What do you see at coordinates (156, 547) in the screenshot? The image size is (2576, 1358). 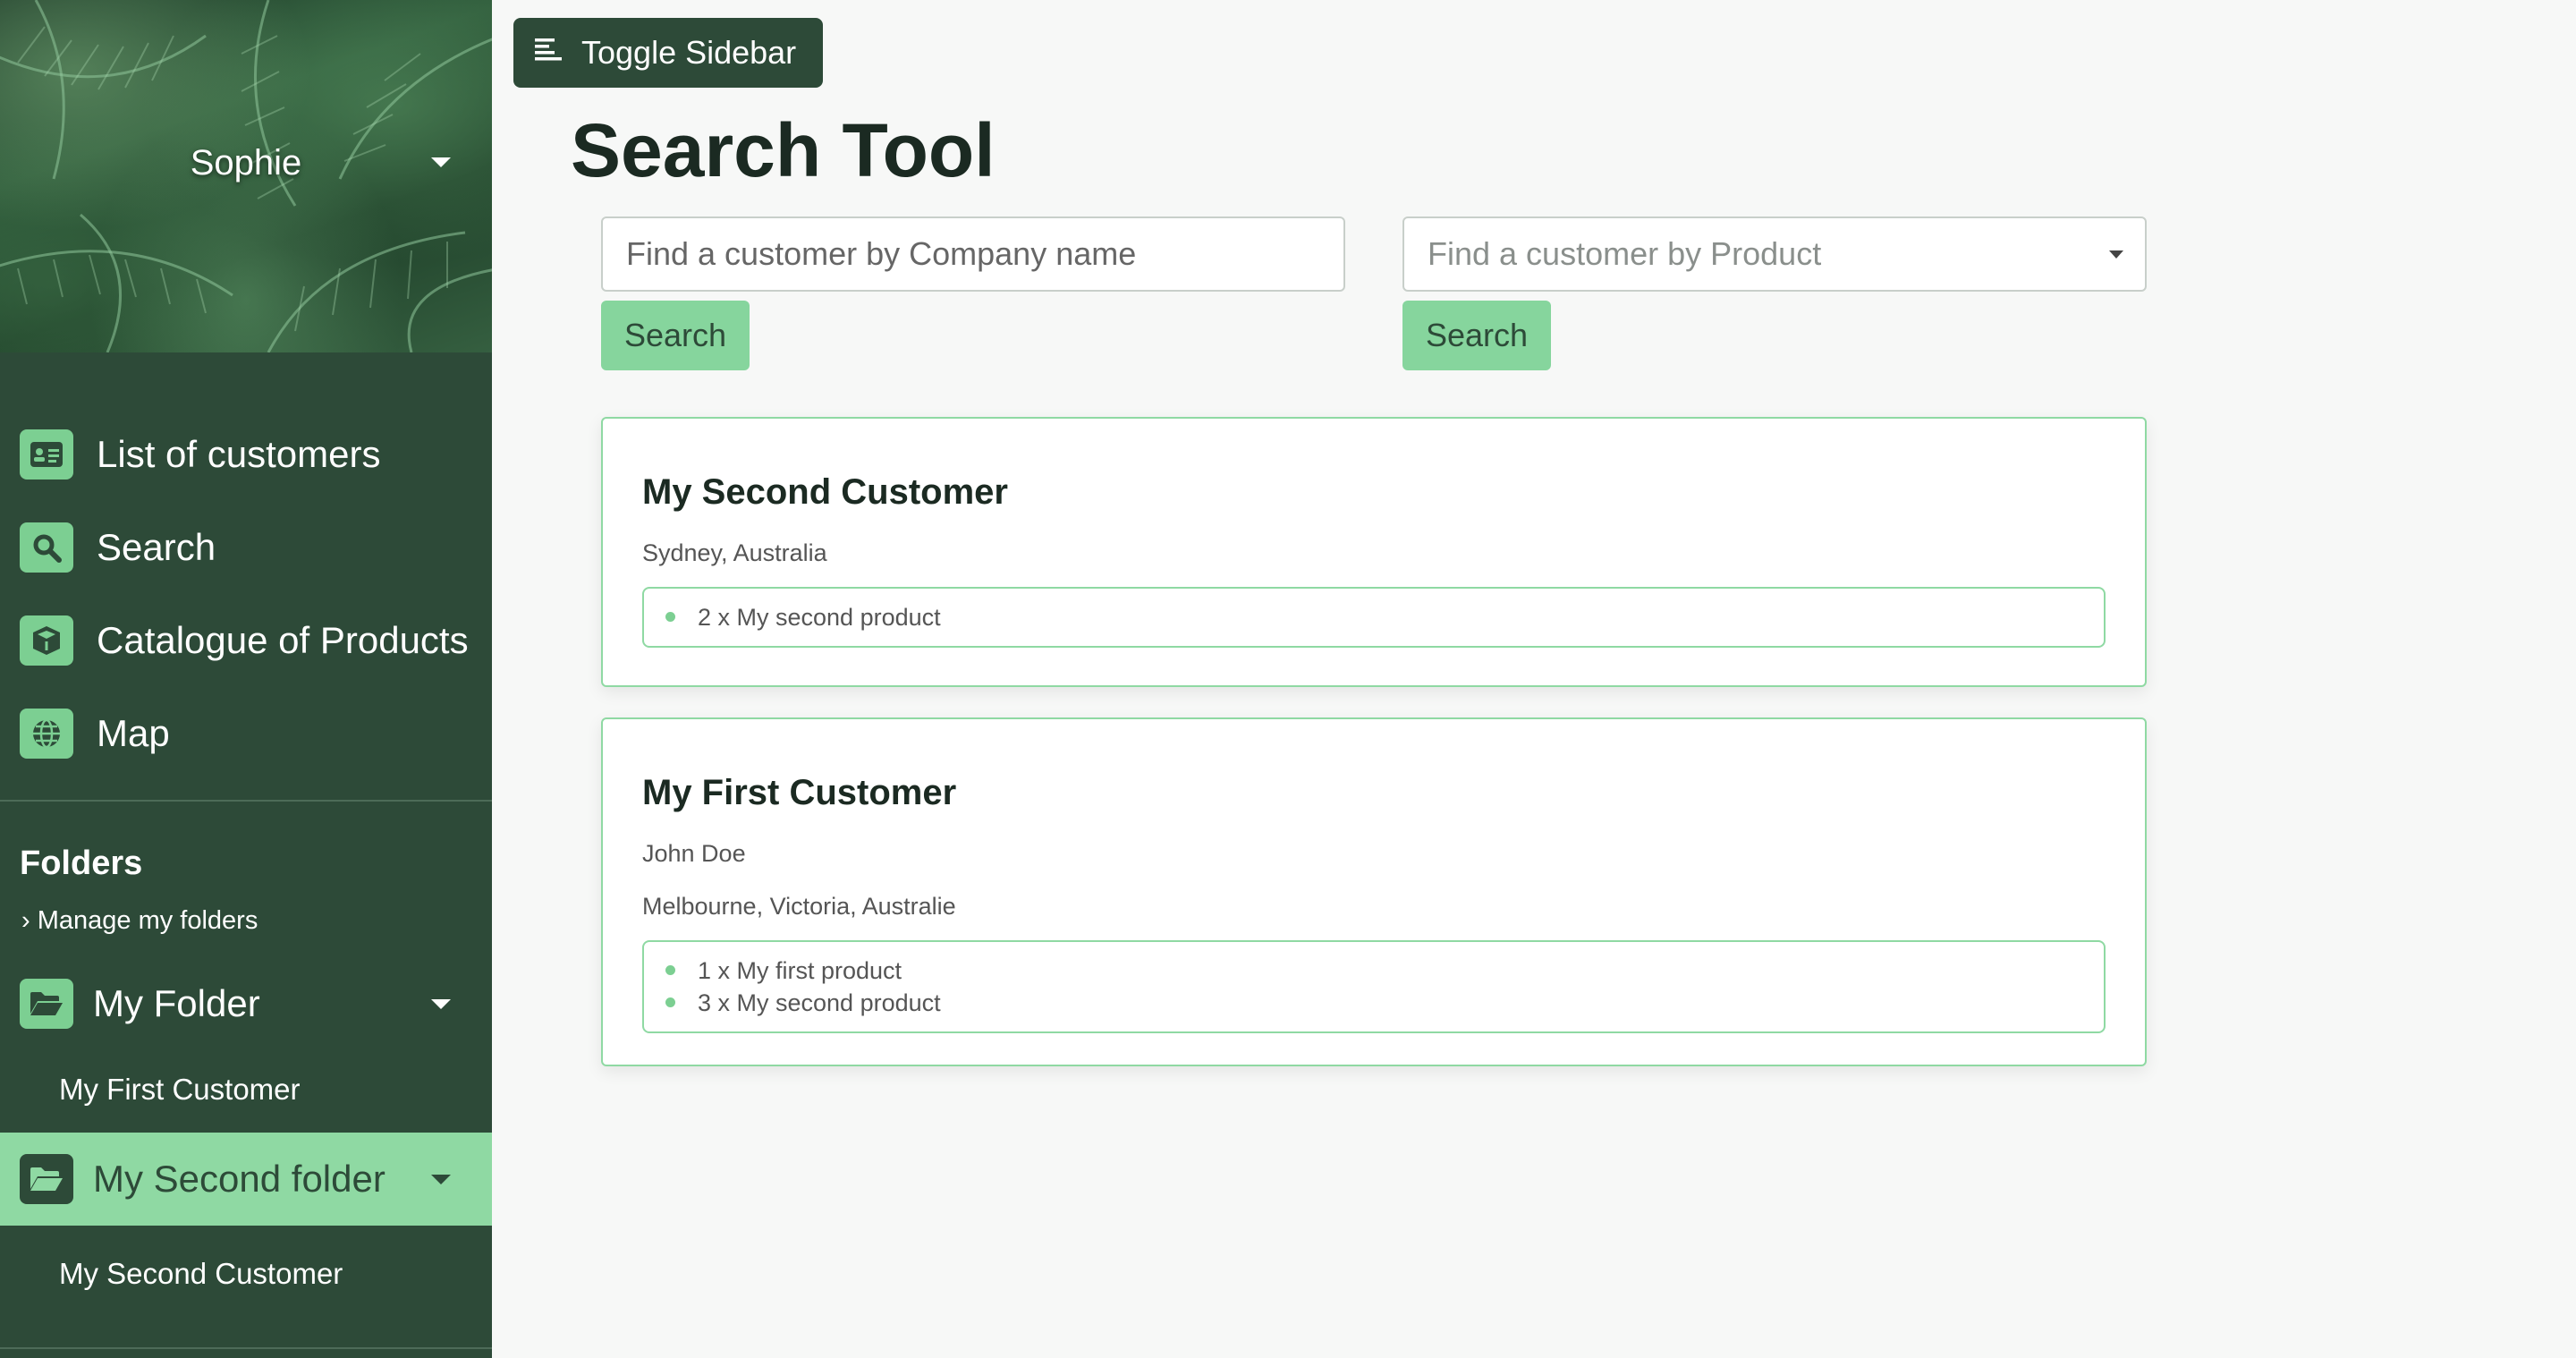 I see `nav-label: Search` at bounding box center [156, 547].